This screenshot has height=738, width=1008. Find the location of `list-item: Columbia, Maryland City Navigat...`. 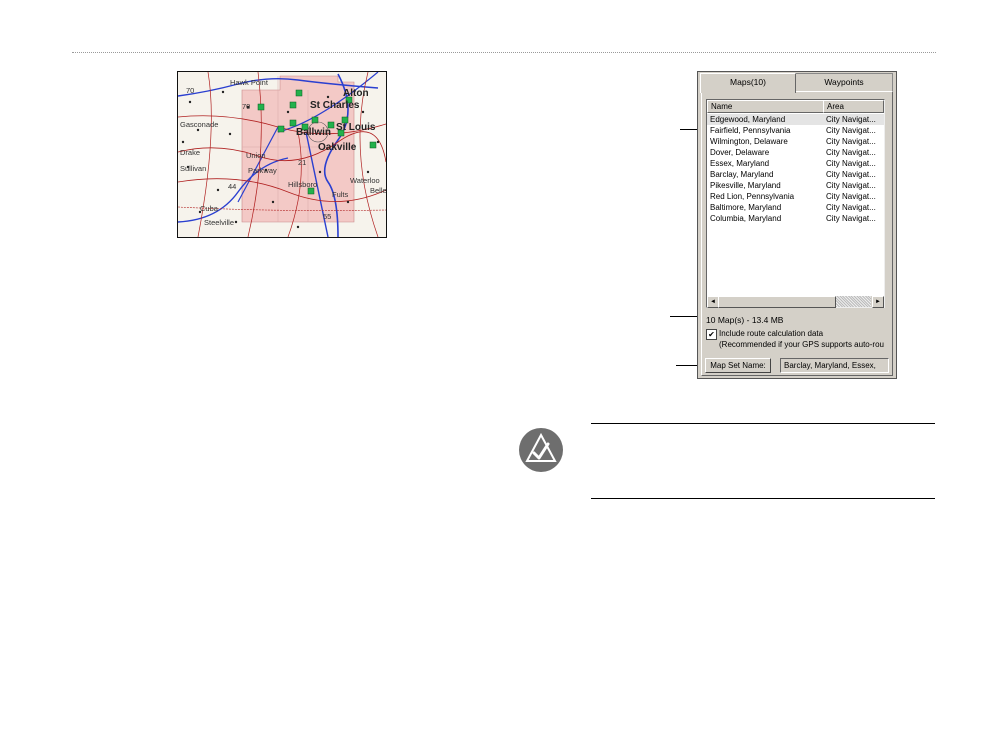

list-item: Columbia, Maryland City Navigat... is located at coordinates (795, 218).